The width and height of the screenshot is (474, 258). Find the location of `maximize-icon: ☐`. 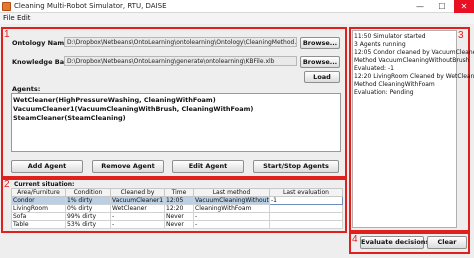

maximize-icon: ☐ is located at coordinates (442, 6).